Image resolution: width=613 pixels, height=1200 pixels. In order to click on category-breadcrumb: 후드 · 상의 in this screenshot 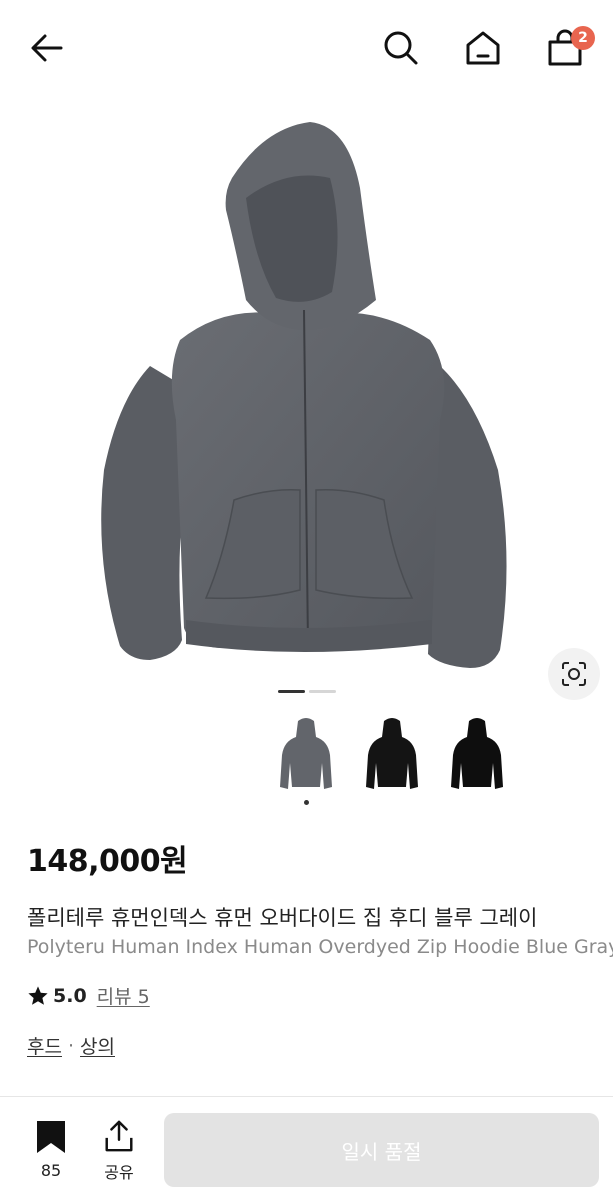, I will do `click(71, 1045)`.